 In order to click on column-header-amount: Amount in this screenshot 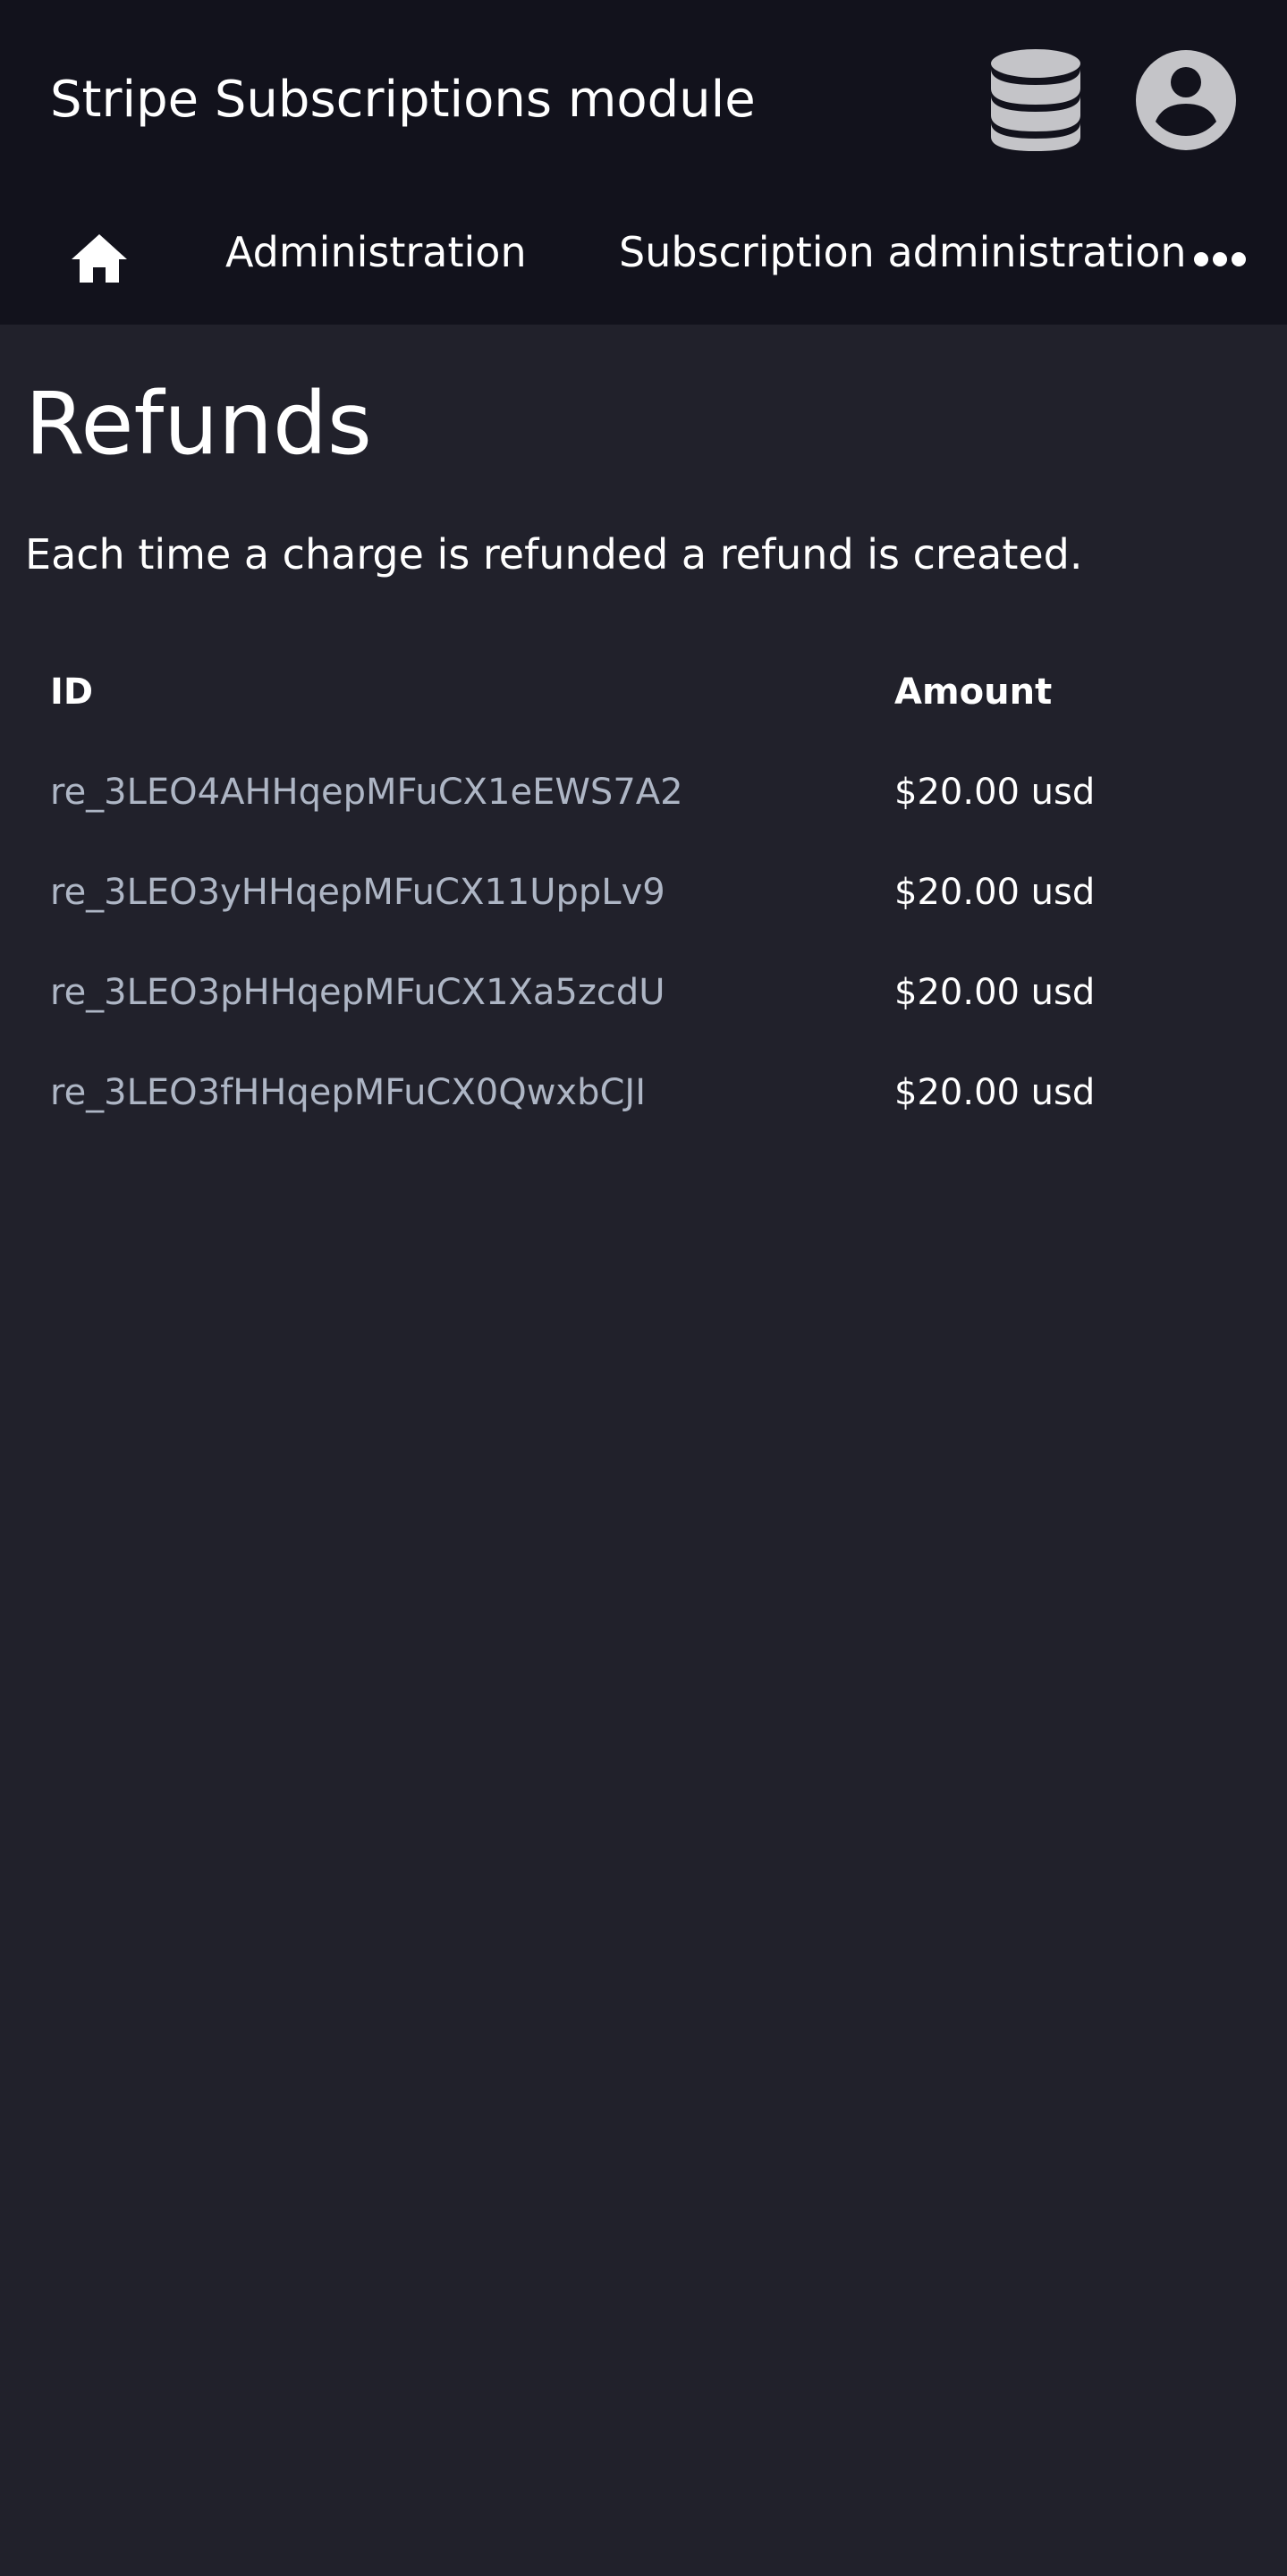, I will do `click(973, 692)`.